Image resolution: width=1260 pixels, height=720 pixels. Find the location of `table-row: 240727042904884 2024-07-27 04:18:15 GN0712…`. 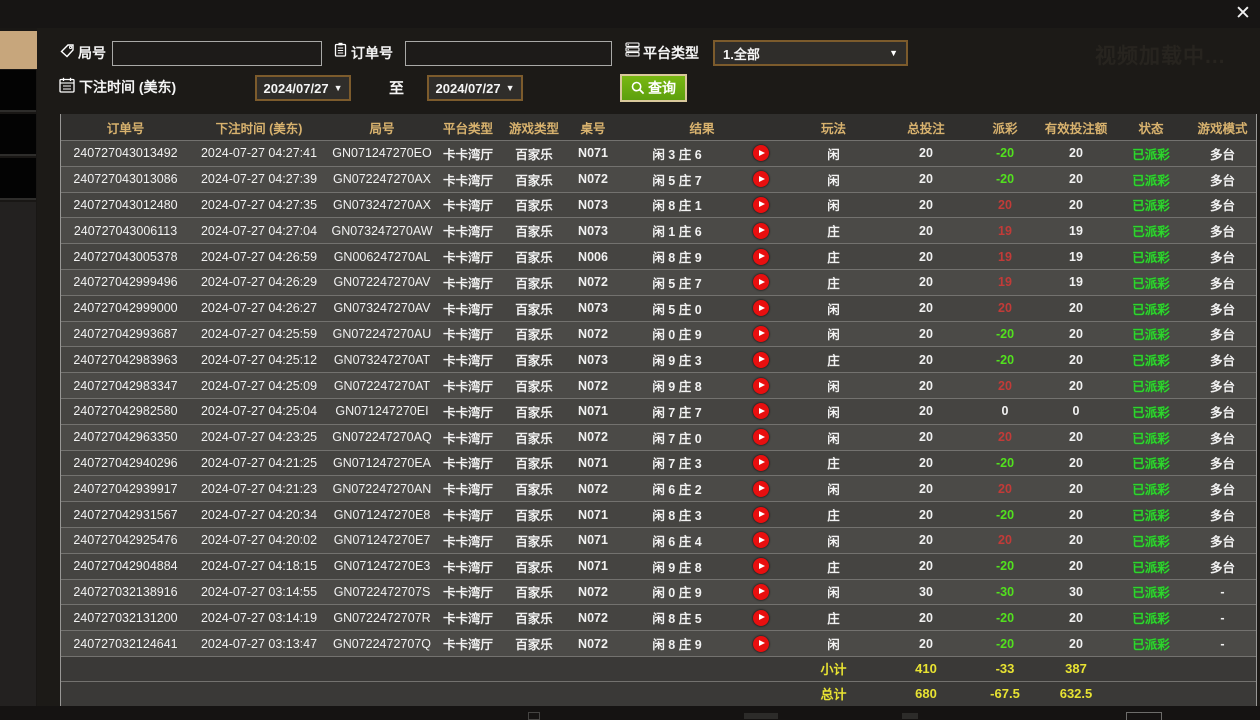

table-row: 240727042904884 2024-07-27 04:18:15 GN0712… is located at coordinates (658, 565).